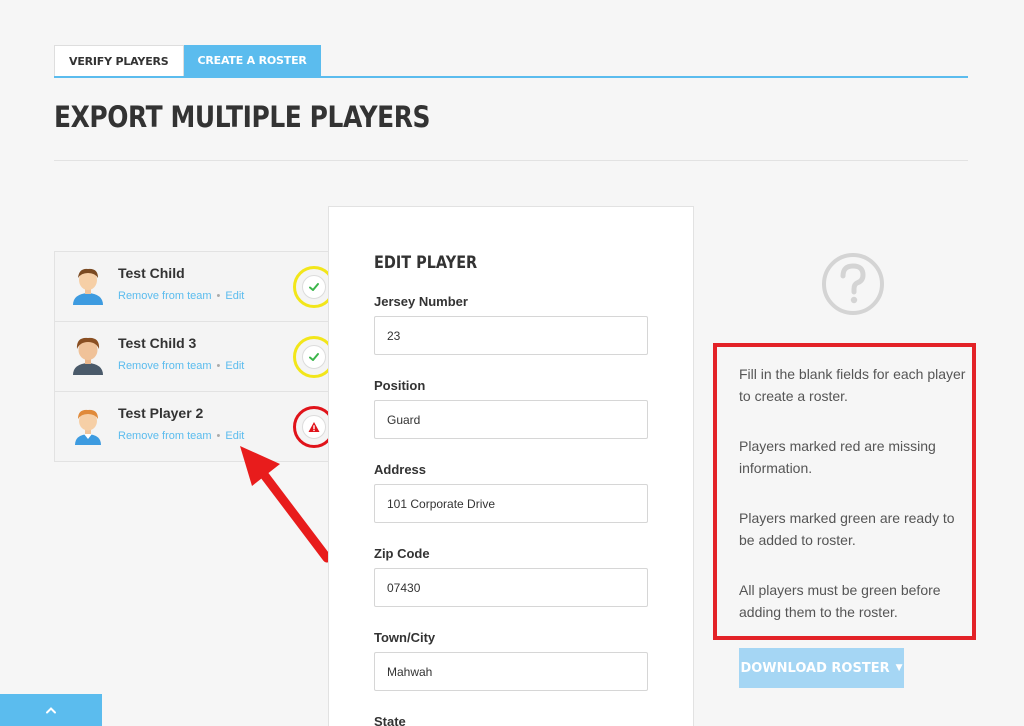 This screenshot has width=1024, height=726. What do you see at coordinates (511, 160) in the screenshot?
I see `title-divider` at bounding box center [511, 160].